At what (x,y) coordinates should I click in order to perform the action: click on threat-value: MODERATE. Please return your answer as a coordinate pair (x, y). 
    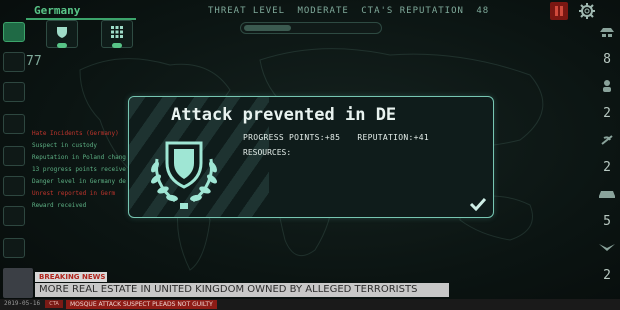
    Looking at the image, I should click on (323, 11).